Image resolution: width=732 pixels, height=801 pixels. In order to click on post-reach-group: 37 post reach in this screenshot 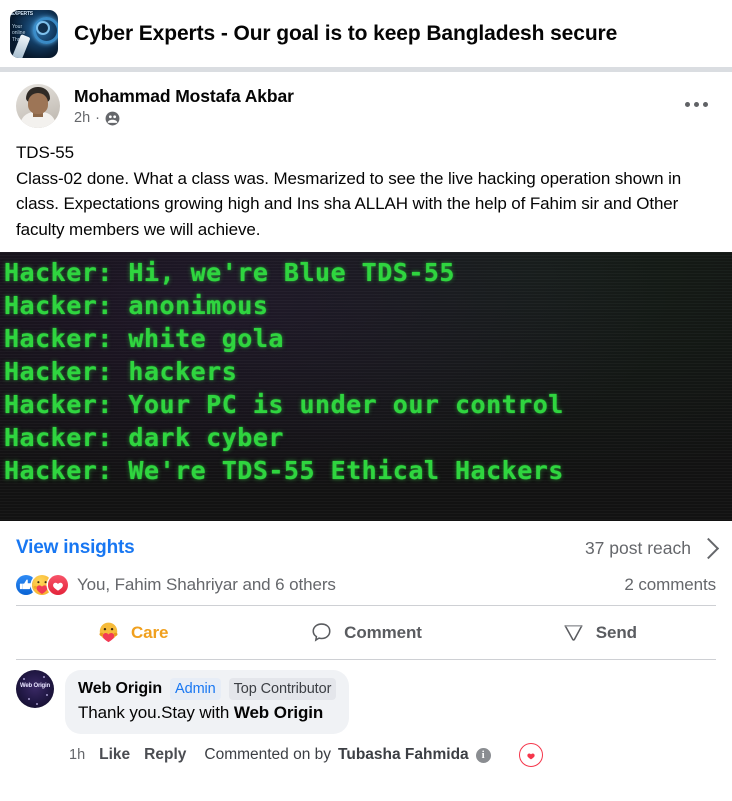, I will do `click(652, 548)`.